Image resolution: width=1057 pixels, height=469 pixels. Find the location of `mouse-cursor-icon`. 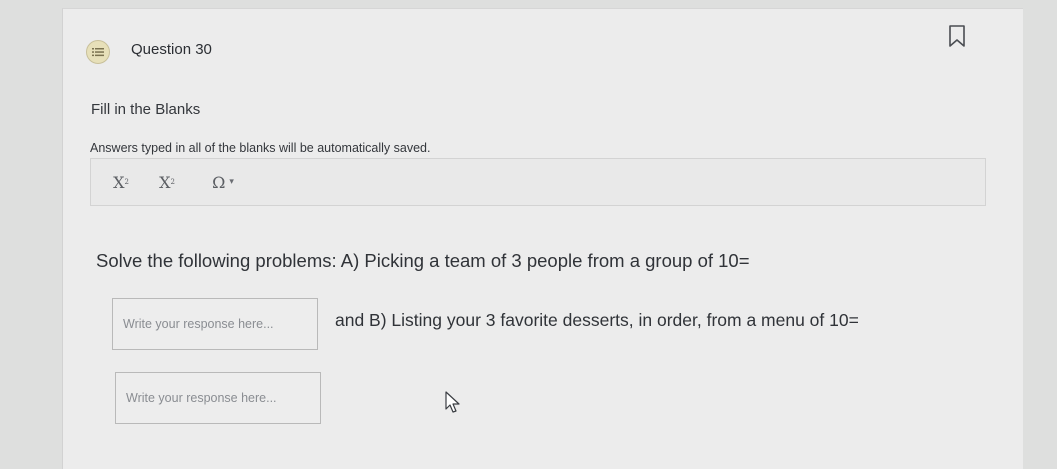

mouse-cursor-icon is located at coordinates (453, 402).